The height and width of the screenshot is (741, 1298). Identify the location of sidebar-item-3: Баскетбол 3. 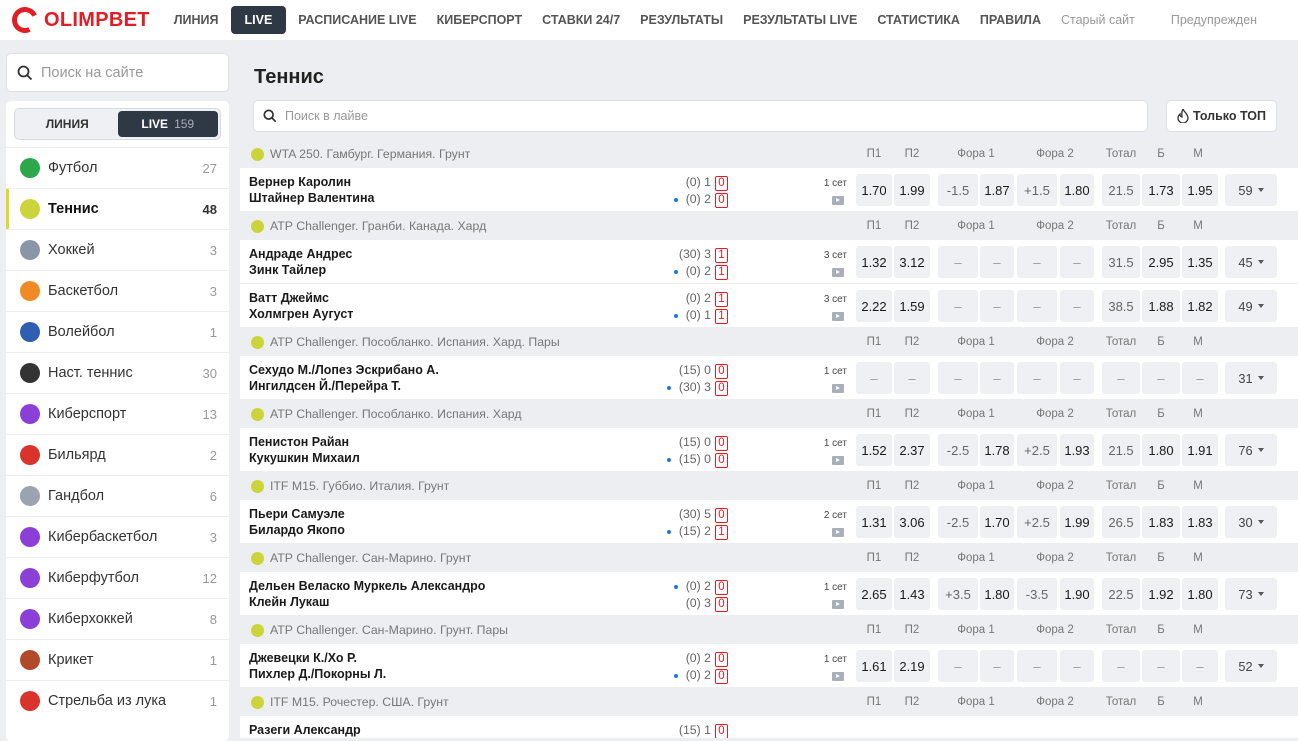
(117, 290).